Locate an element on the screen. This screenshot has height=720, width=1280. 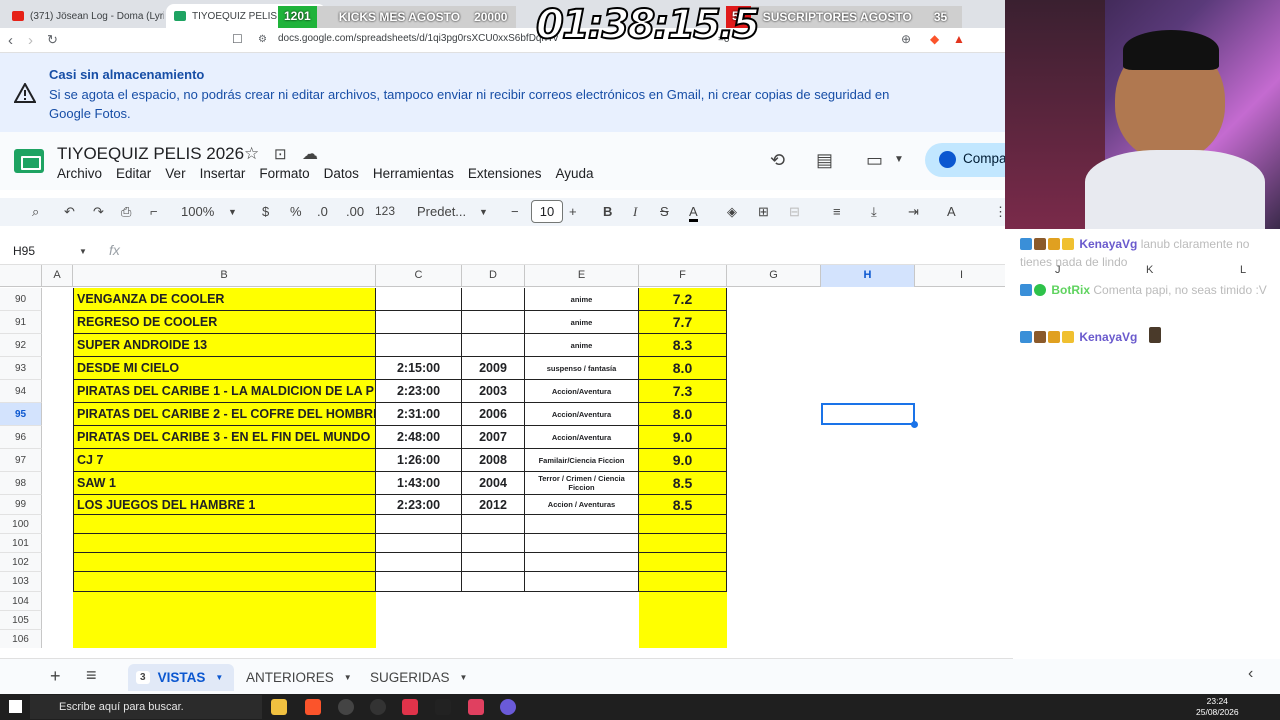
row-header: 97 is located at coordinates (21, 460).